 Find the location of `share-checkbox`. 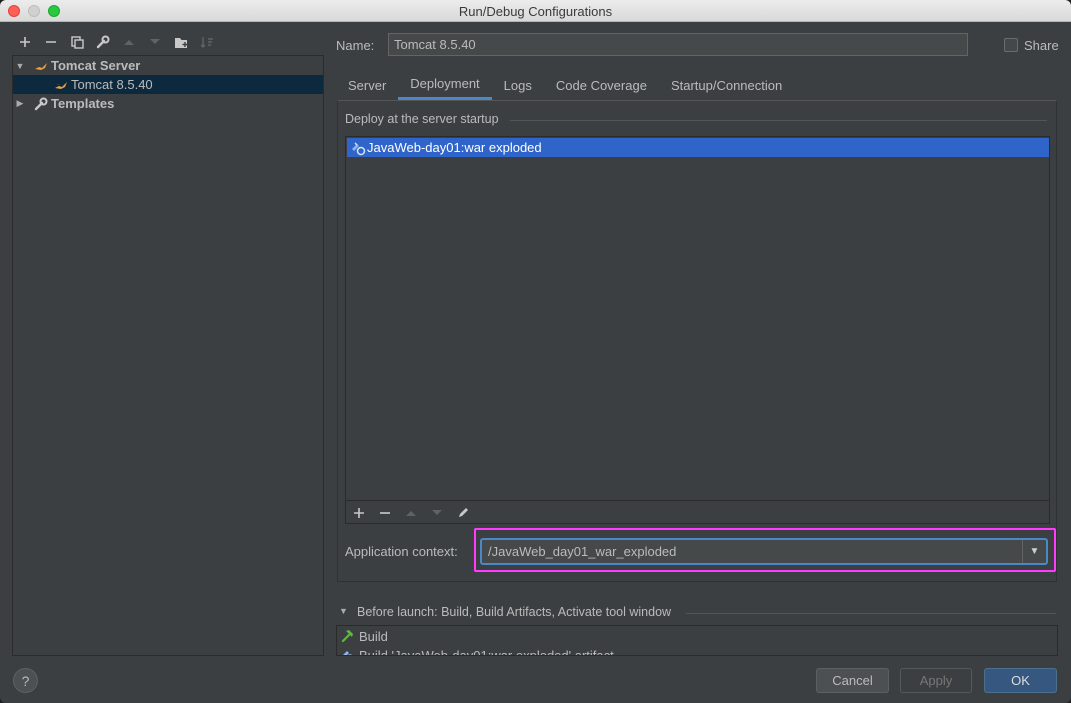

share-checkbox is located at coordinates (1011, 45).